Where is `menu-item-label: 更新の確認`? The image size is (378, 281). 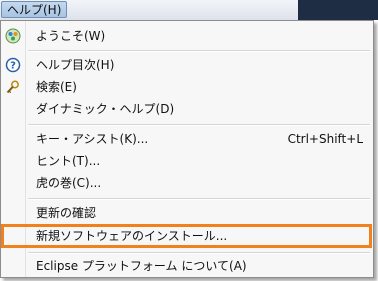 menu-item-label: 更新の確認 is located at coordinates (66, 213).